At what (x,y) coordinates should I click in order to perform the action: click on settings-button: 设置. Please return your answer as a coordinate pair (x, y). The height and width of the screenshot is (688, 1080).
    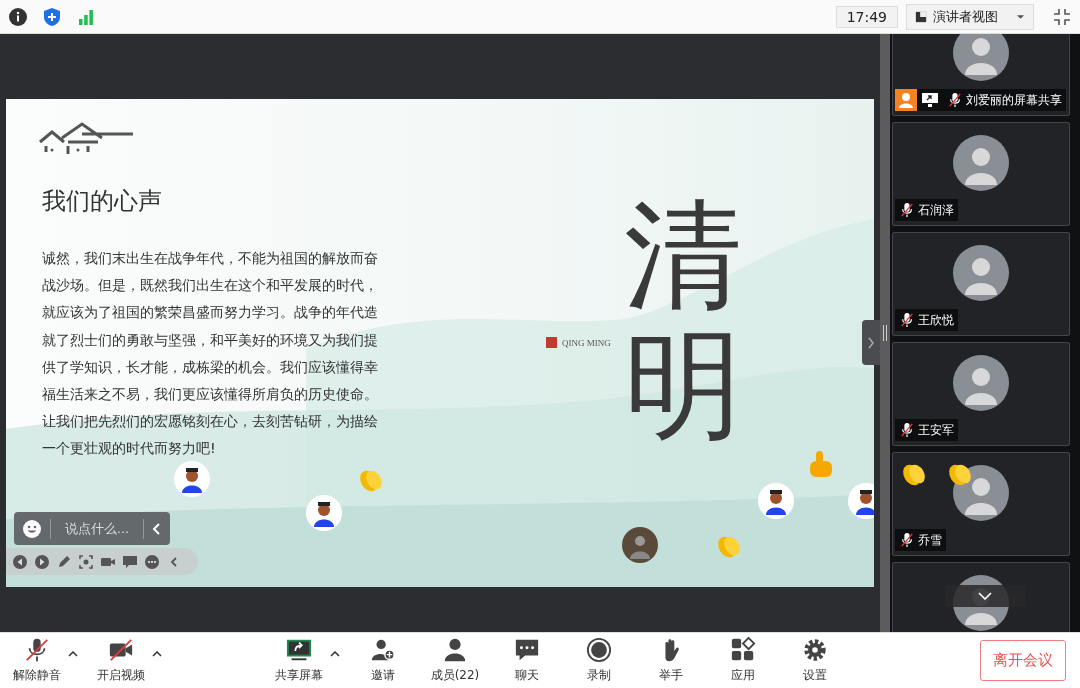
    Looking at the image, I should click on (815, 660).